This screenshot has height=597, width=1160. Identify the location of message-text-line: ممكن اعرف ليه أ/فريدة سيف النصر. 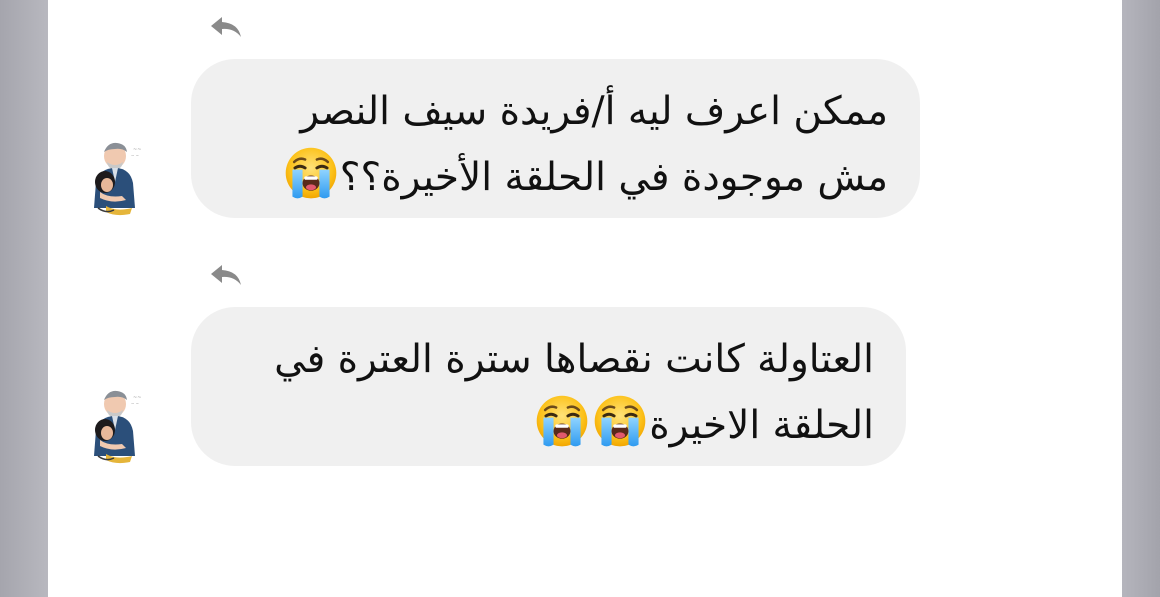
(594, 111).